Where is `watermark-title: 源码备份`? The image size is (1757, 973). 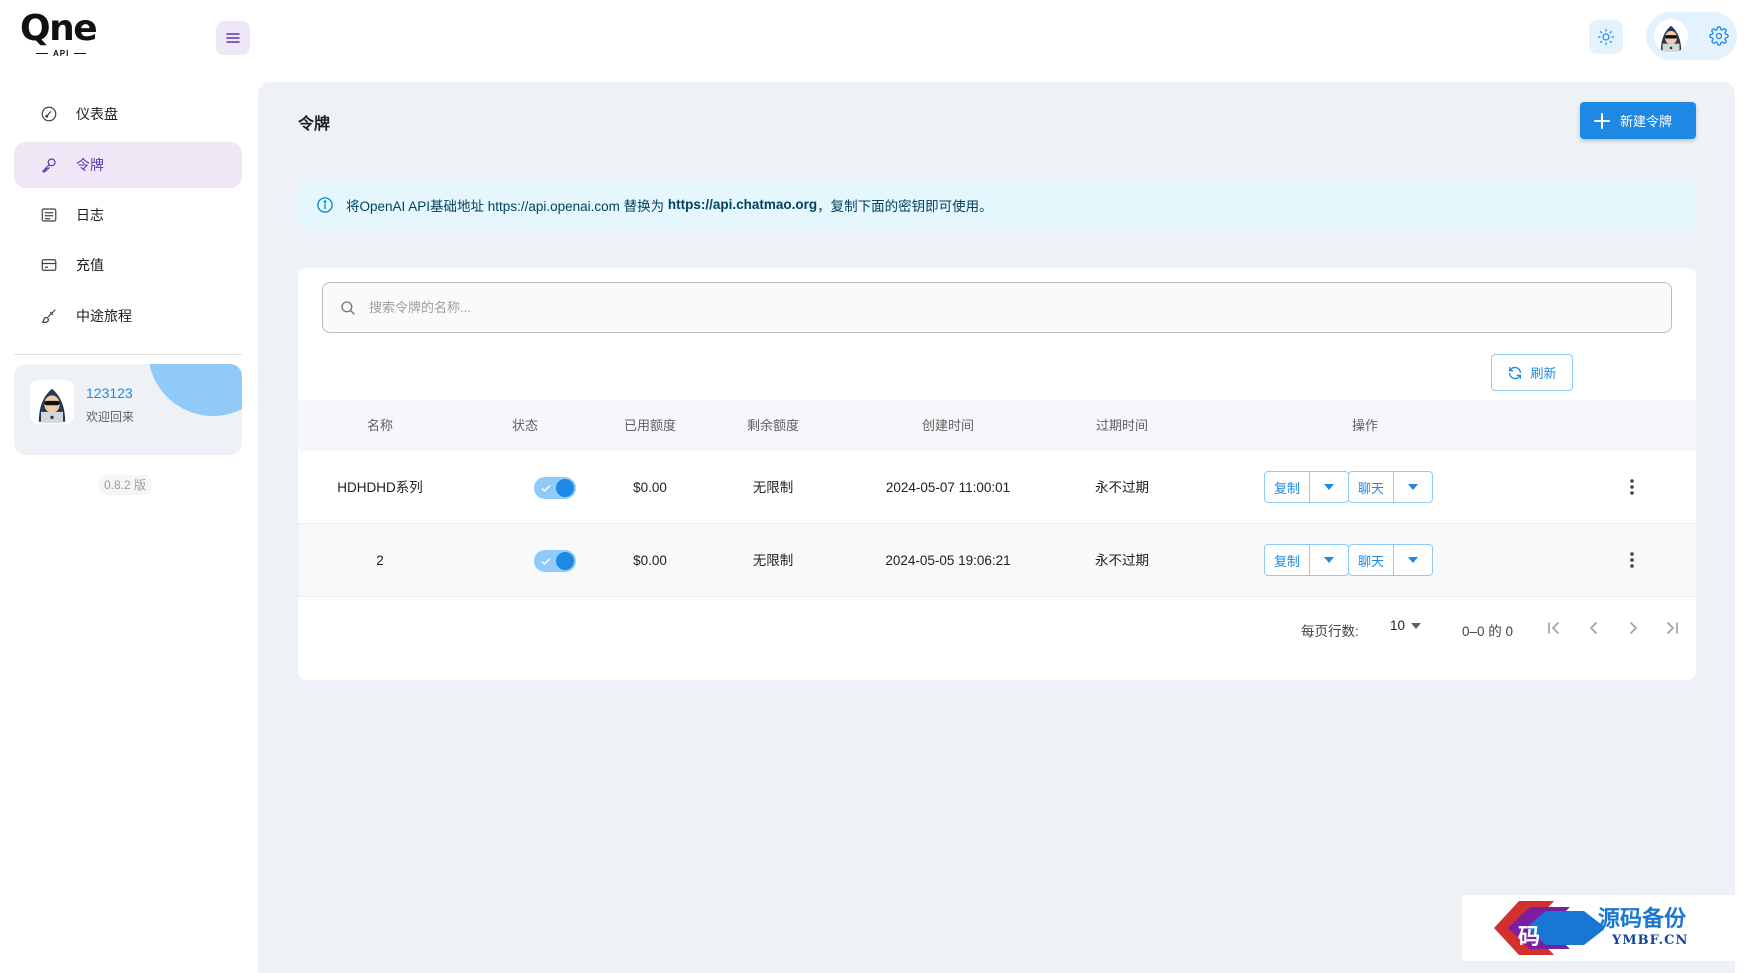 watermark-title: 源码备份 is located at coordinates (1642, 919).